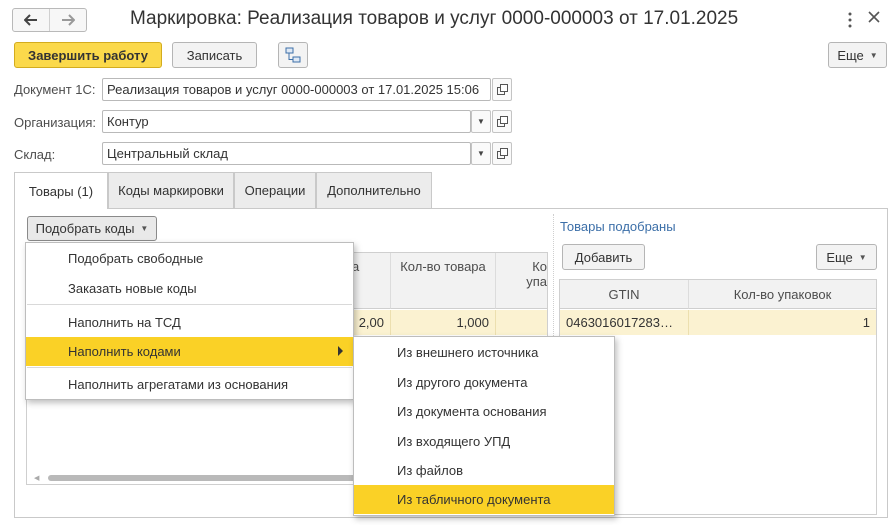 This screenshot has height=525, width=890. What do you see at coordinates (374, 190) in the screenshot?
I see `tab-additional: Дополнительно` at bounding box center [374, 190].